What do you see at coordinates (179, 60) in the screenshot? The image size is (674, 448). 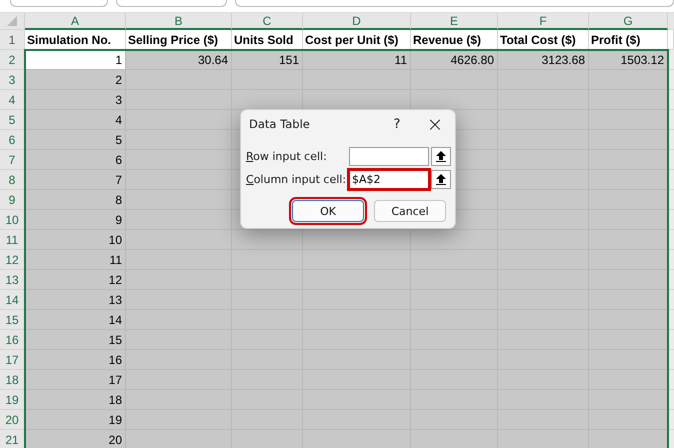 I see `table-cell: 30.64` at bounding box center [179, 60].